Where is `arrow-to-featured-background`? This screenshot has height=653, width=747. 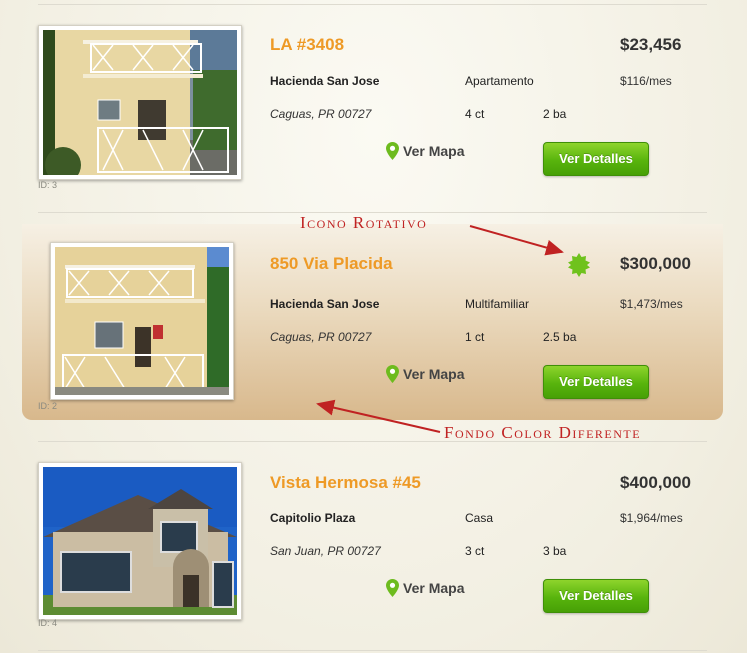 arrow-to-featured-background is located at coordinates (378, 416).